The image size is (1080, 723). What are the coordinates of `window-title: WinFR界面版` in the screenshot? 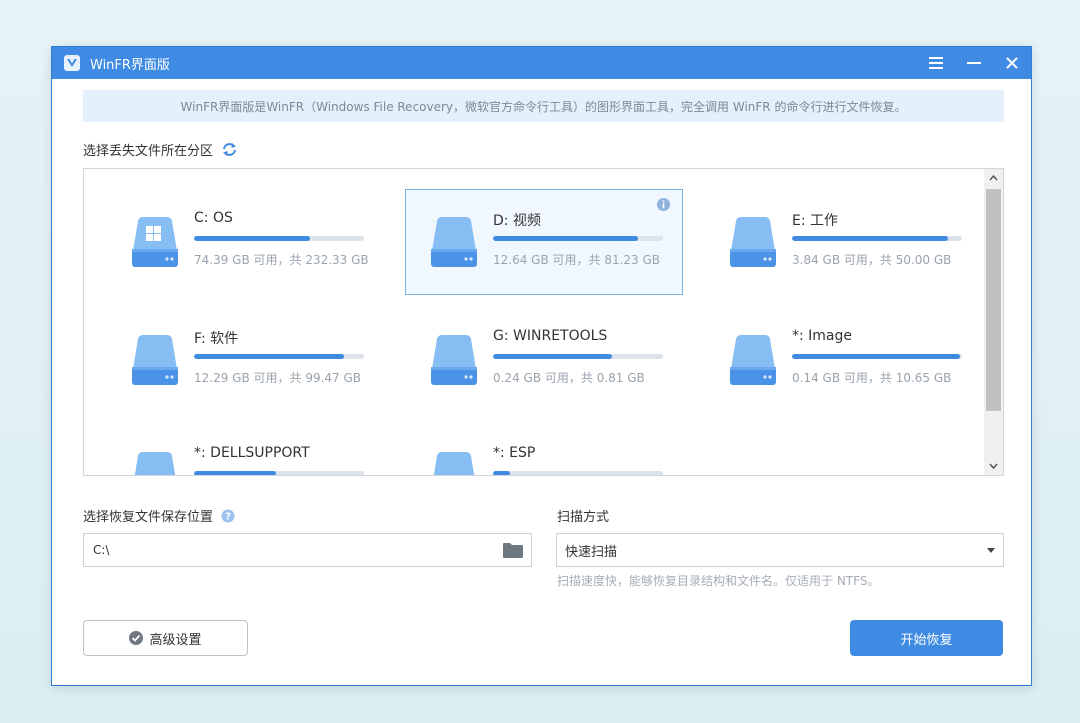 It's located at (130, 65).